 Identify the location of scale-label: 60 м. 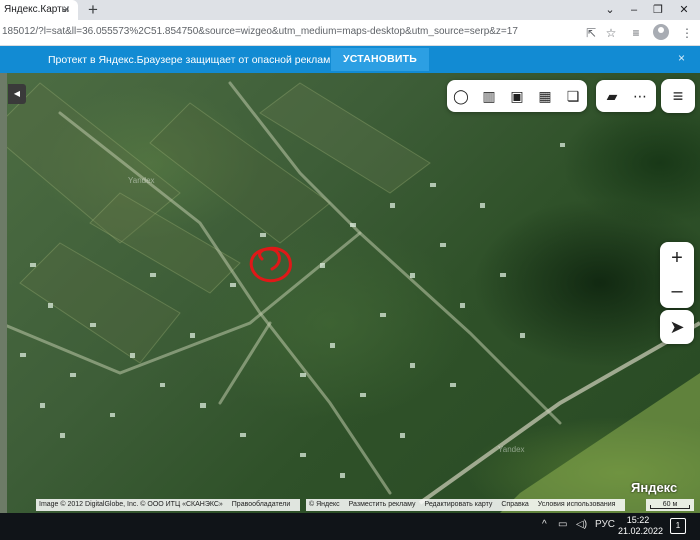
(670, 504).